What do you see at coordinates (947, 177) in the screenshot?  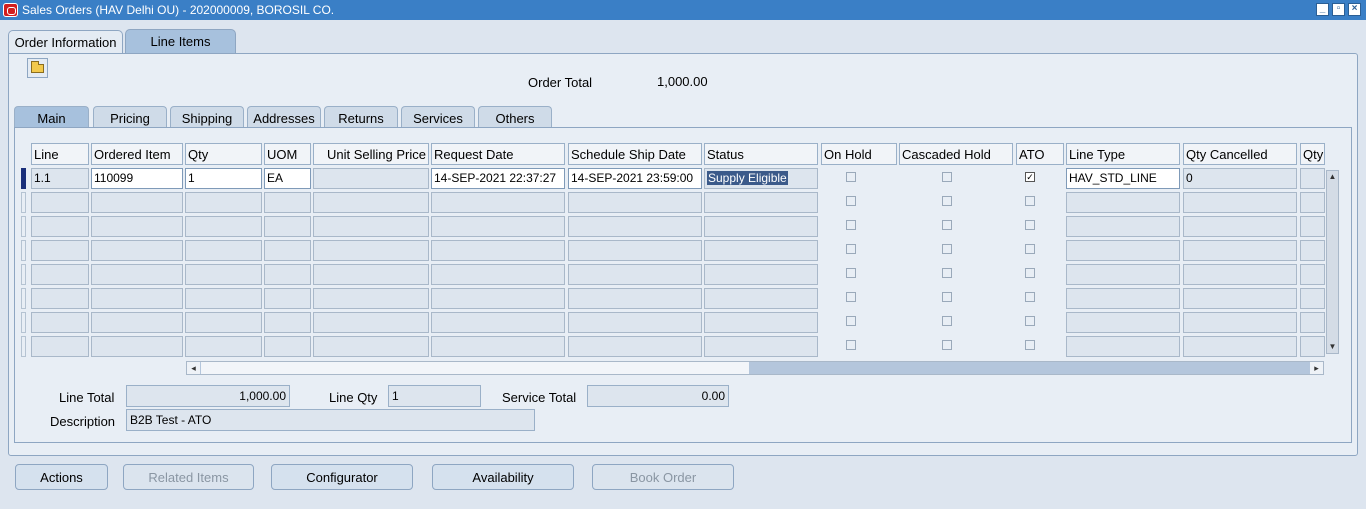 I see `cascaded-hold-checkbox` at bounding box center [947, 177].